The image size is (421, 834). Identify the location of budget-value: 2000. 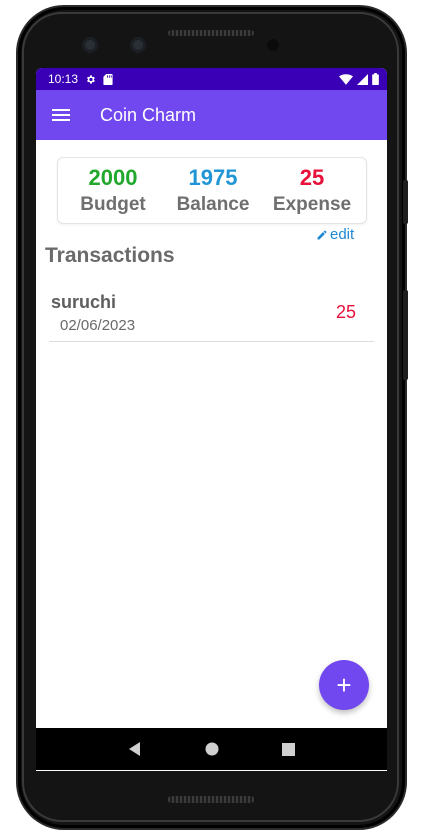
(113, 177).